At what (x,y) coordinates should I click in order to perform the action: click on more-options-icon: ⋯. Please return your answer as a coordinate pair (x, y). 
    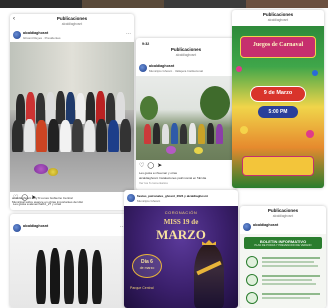
    Looking at the image, I should click on (128, 34).